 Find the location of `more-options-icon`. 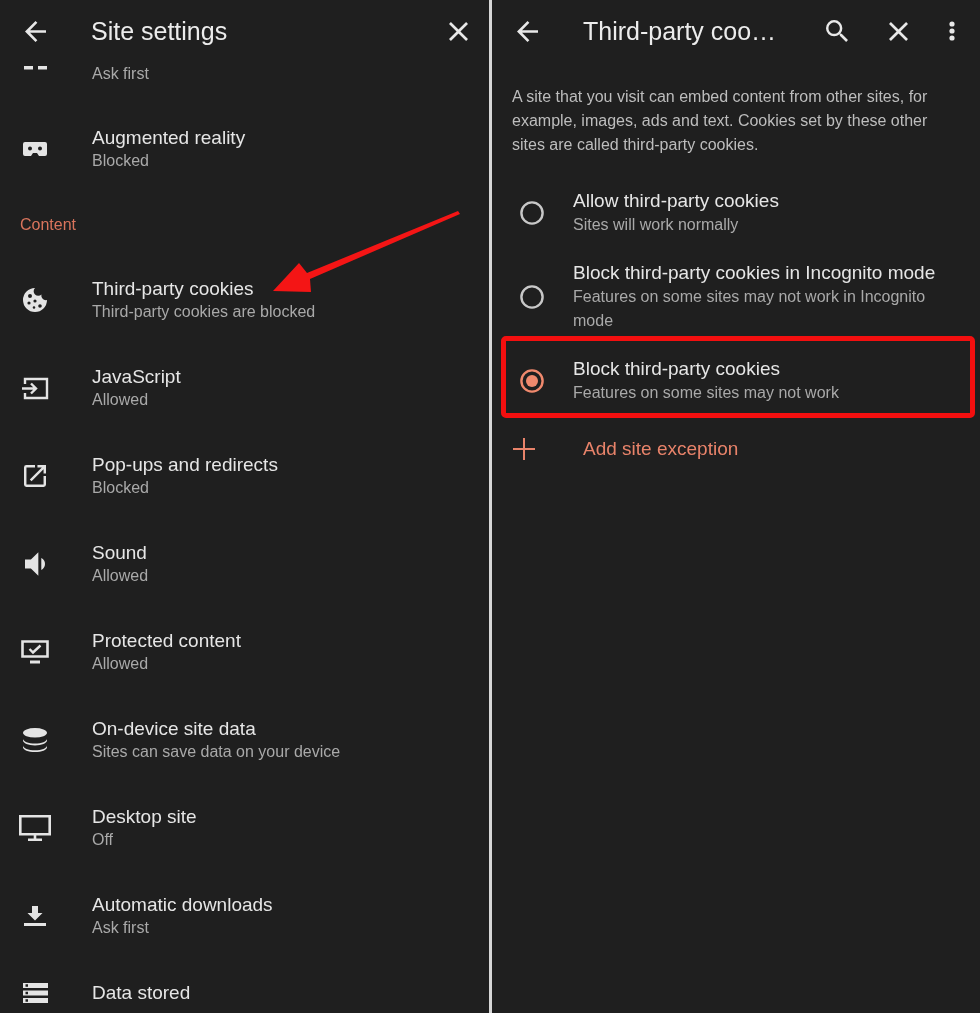

more-options-icon is located at coordinates (952, 31).